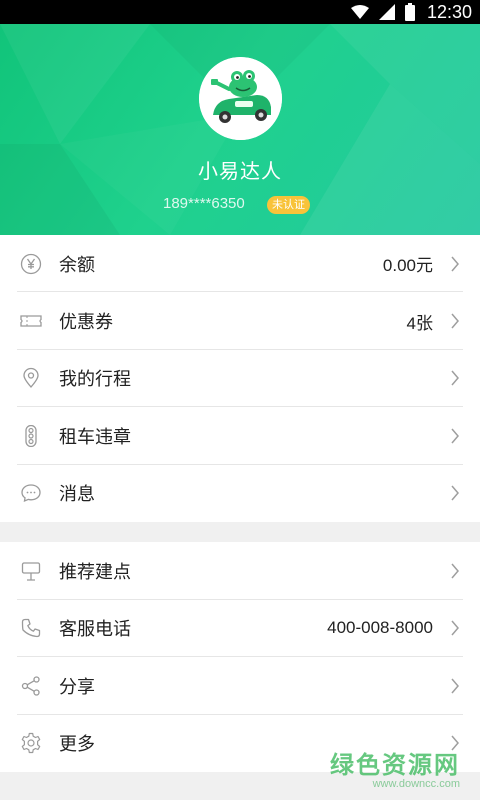 Image resolution: width=480 pixels, height=800 pixels. I want to click on user-phone: 189****6350, so click(204, 203).